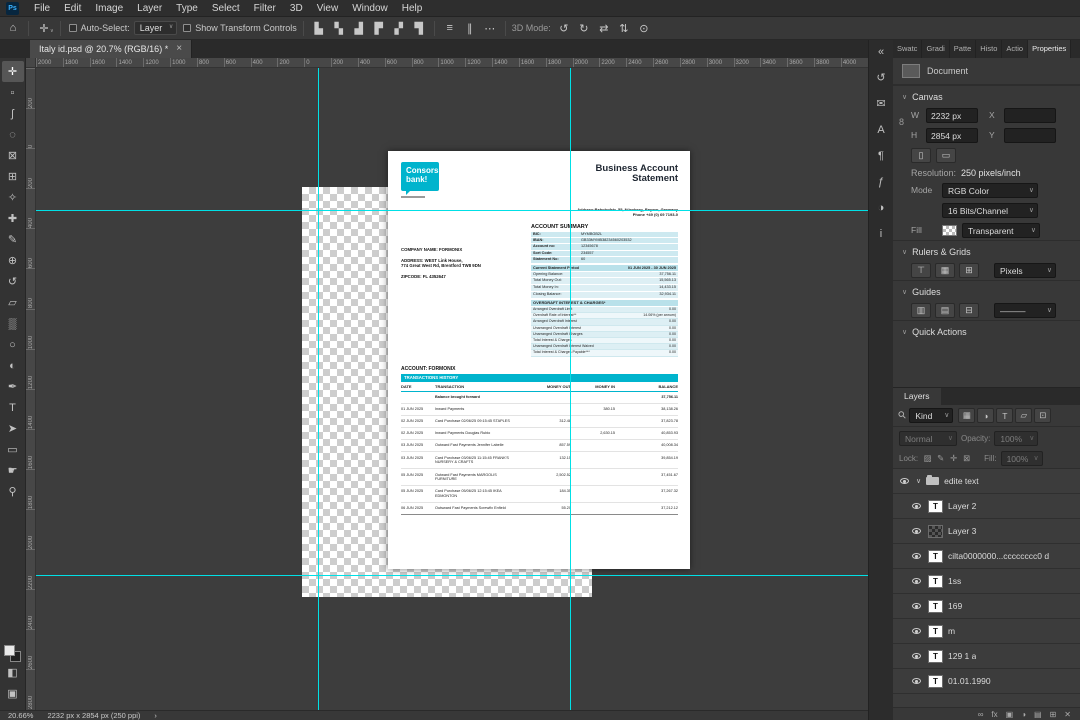 This screenshot has width=1080, height=720. What do you see at coordinates (339, 28) in the screenshot?
I see `align-horizontal-centers-icon: ▚` at bounding box center [339, 28].